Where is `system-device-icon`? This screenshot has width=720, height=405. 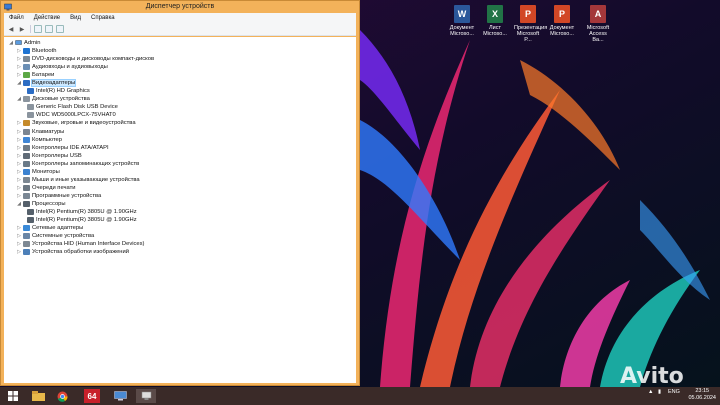 system-device-icon is located at coordinates (26, 236).